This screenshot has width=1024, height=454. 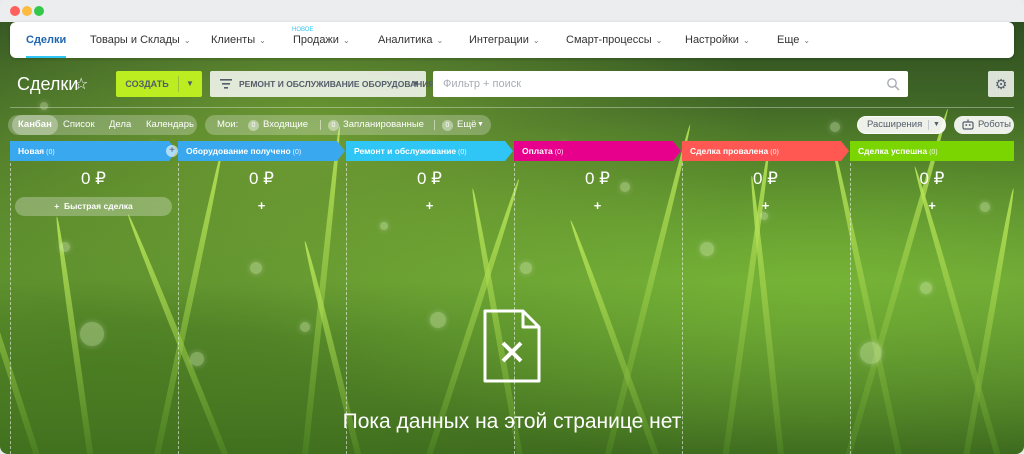 What do you see at coordinates (609, 40) in the screenshot?
I see `nav-item-label: Смарт-процессы` at bounding box center [609, 40].